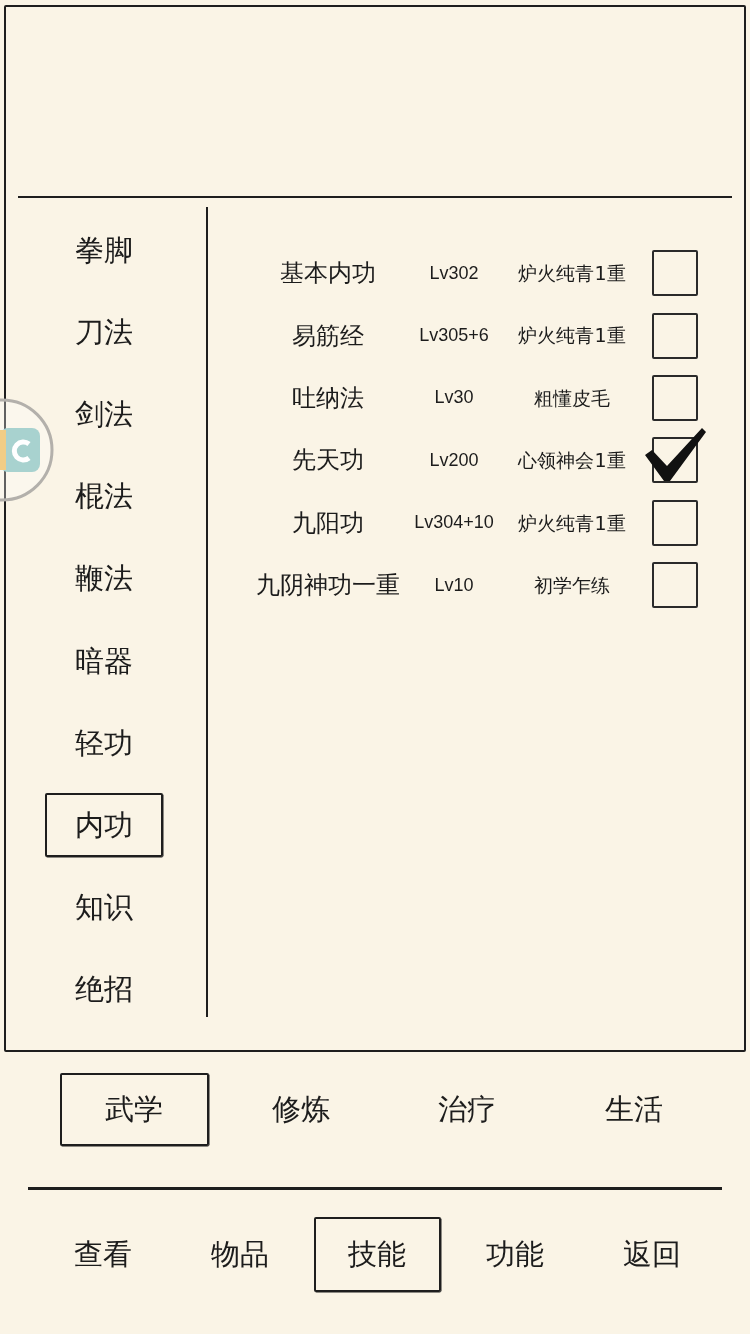  What do you see at coordinates (104, 743) in the screenshot?
I see `category-tab: 轻功` at bounding box center [104, 743].